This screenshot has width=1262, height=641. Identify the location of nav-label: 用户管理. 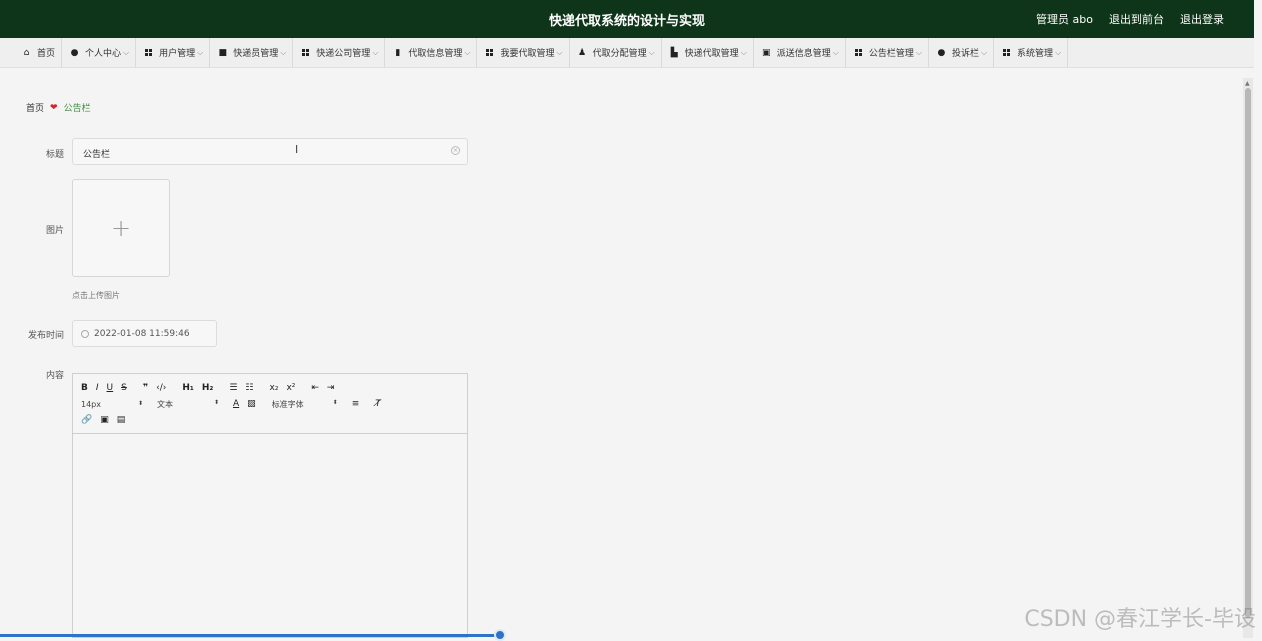
(177, 54).